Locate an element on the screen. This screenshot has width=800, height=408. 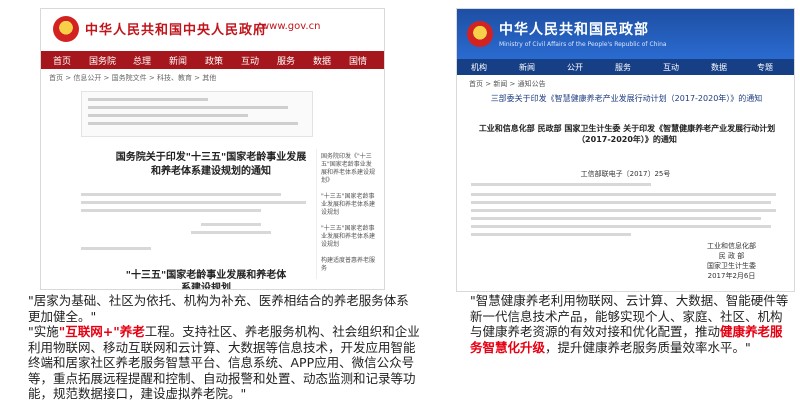
mca-nav-public: 公开 is located at coordinates (575, 67).